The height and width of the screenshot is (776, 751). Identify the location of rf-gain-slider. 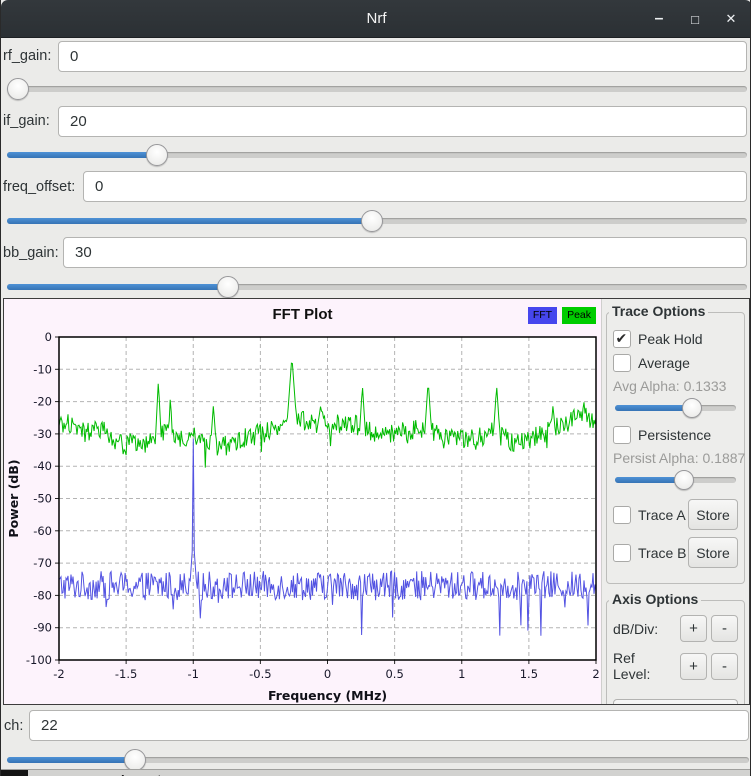
(377, 89).